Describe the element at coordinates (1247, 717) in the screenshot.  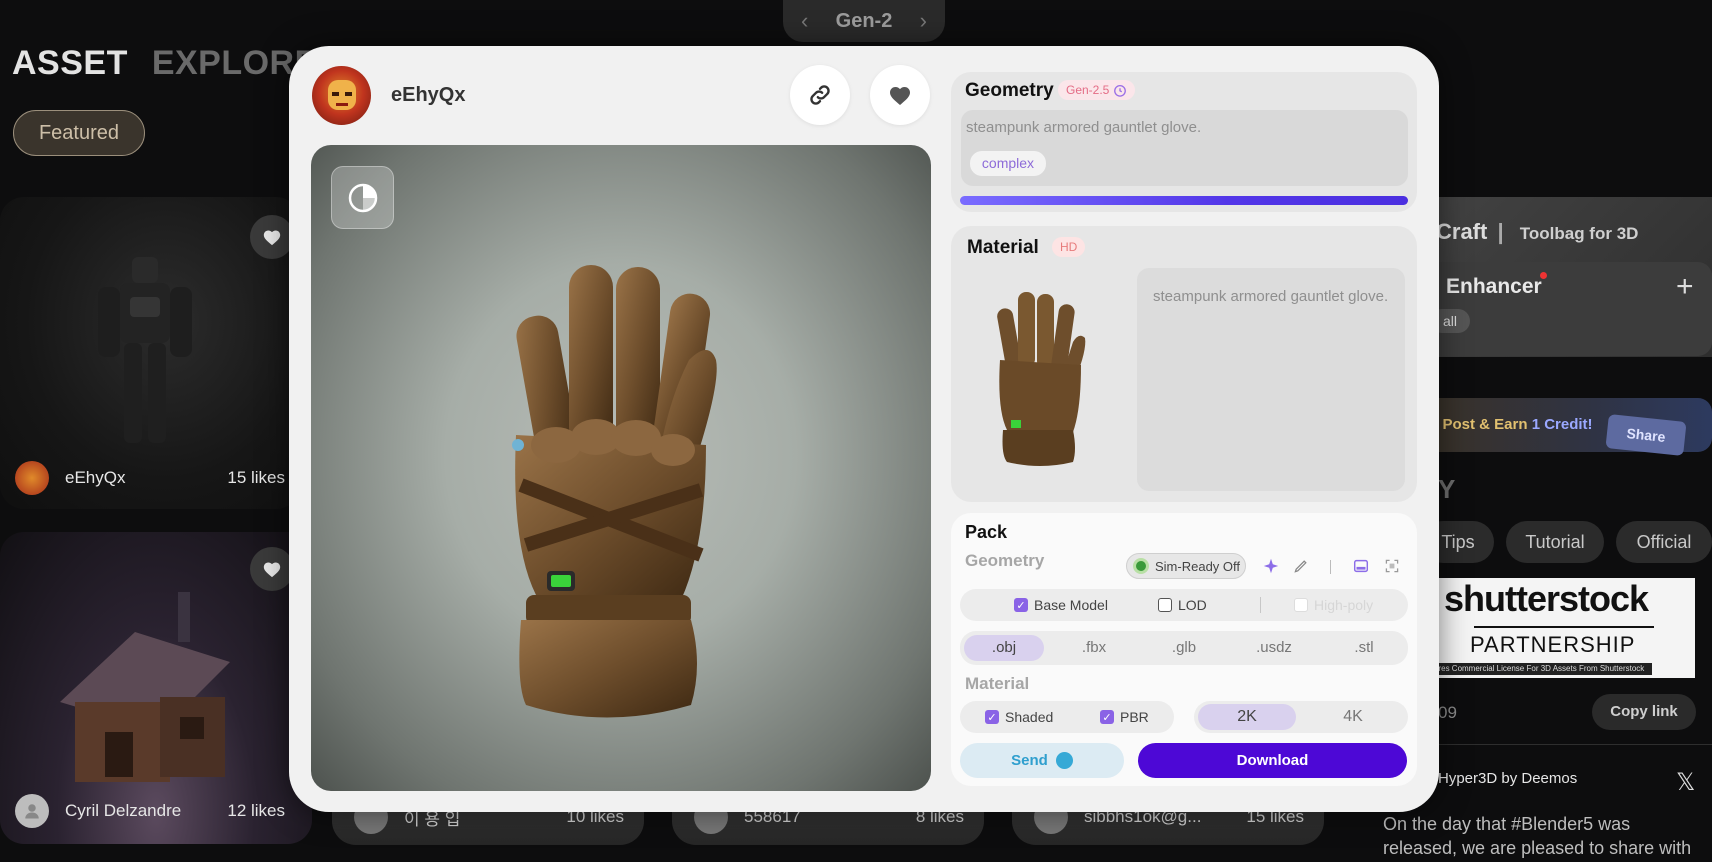
I see `resolution-option-2k: 2K` at that location.